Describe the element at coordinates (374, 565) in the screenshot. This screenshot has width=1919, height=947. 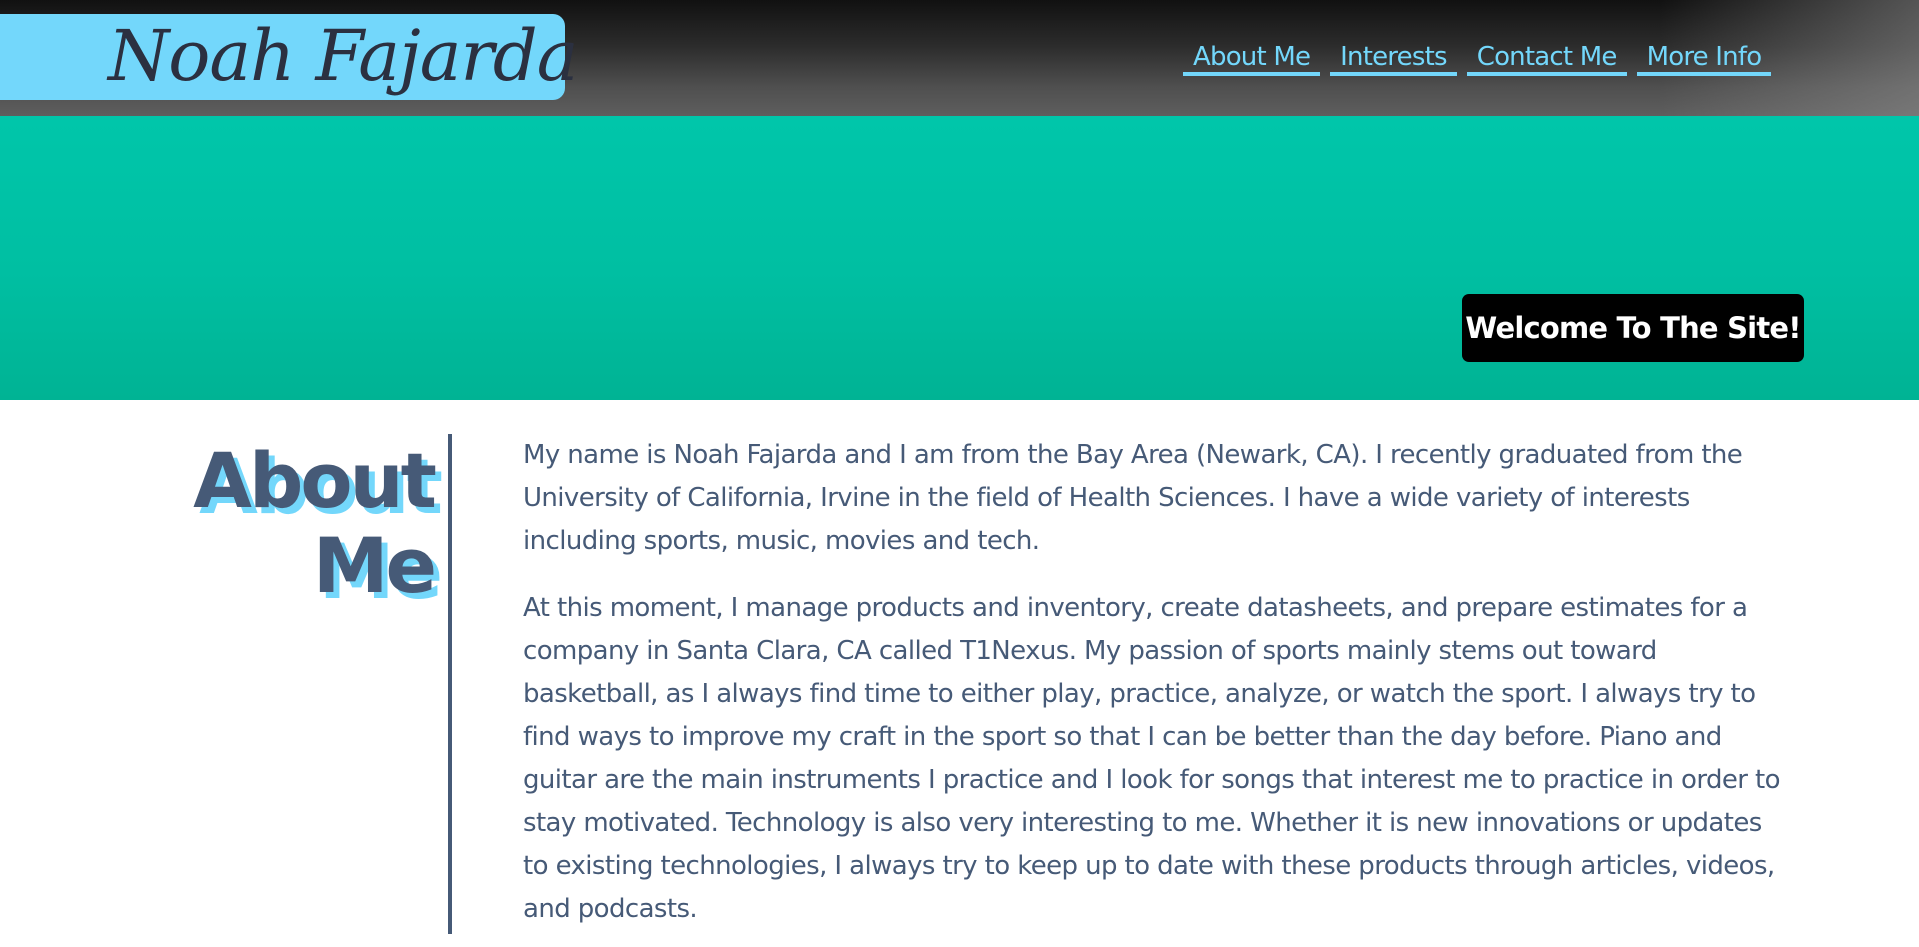
I see `about-heading-line2: Me` at that location.